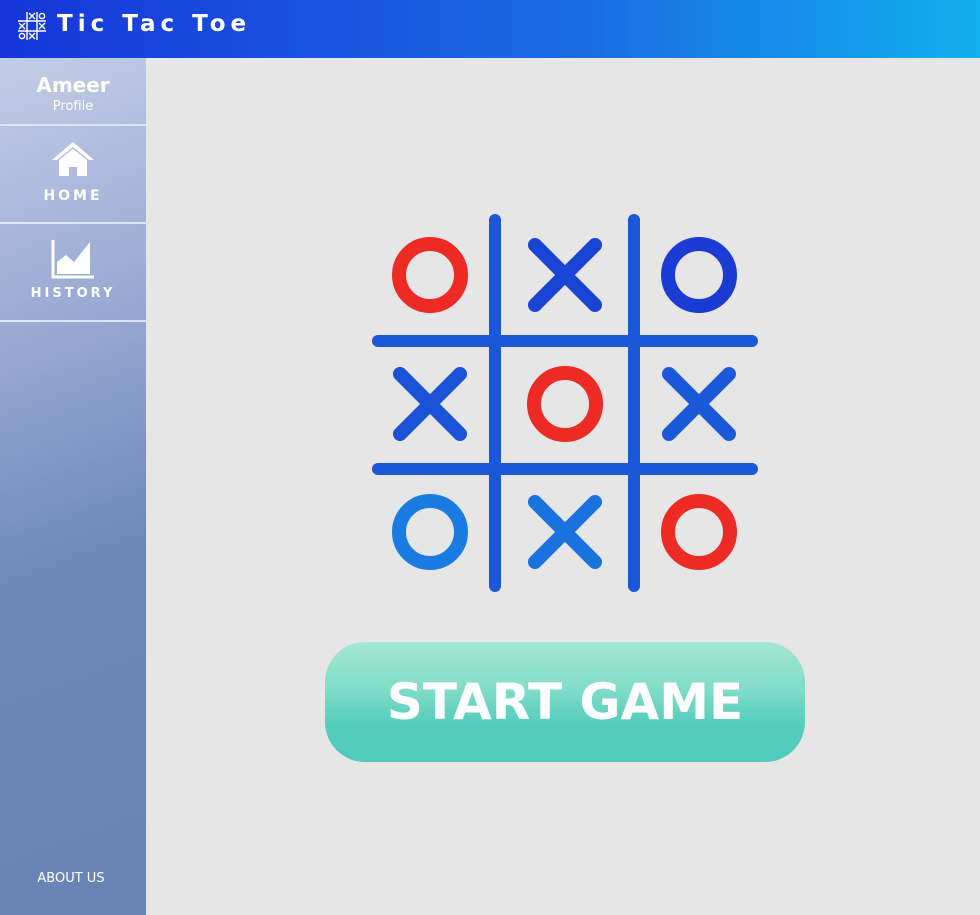  I want to click on profile-subtitle: Profile, so click(73, 106).